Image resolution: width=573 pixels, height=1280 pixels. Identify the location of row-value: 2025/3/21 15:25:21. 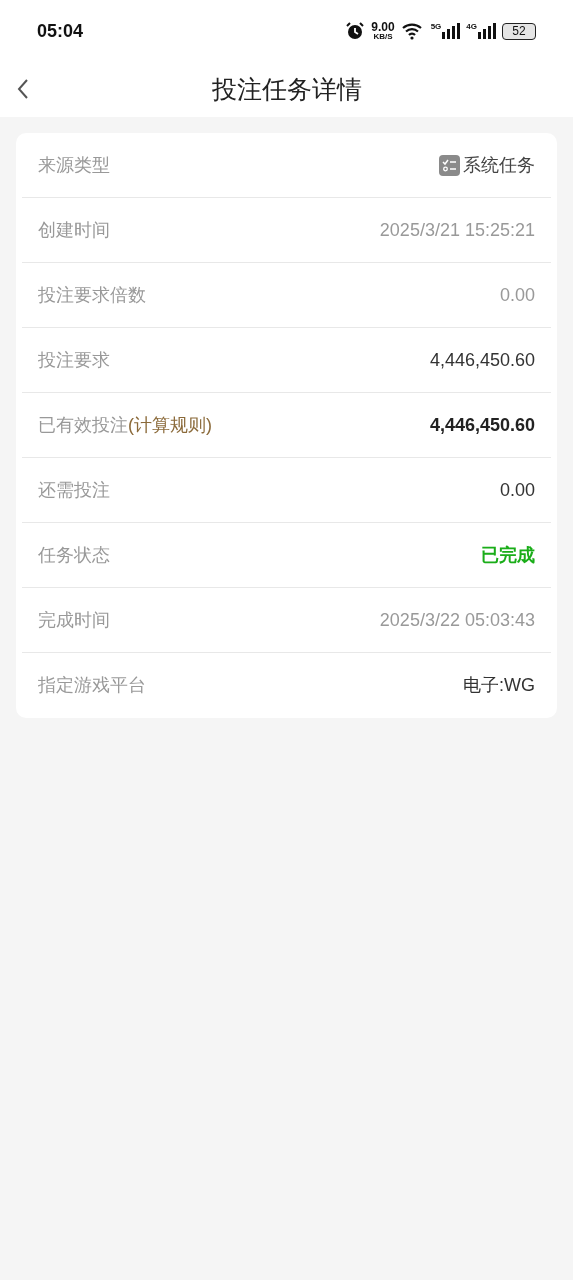
(457, 230).